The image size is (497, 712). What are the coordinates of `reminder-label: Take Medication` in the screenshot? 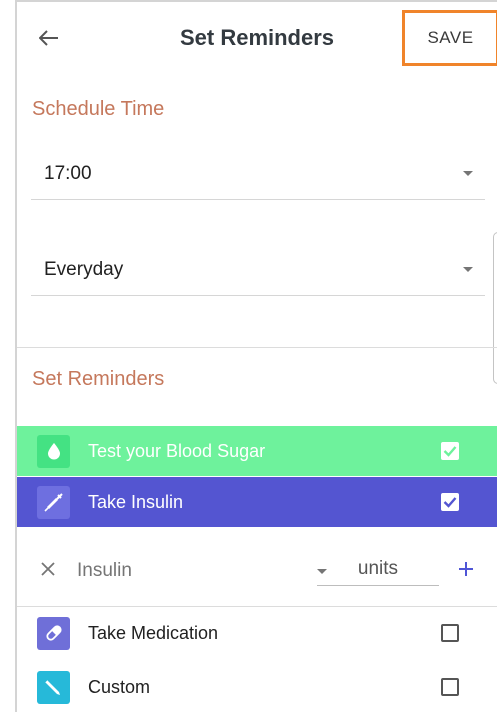 It's located at (153, 632).